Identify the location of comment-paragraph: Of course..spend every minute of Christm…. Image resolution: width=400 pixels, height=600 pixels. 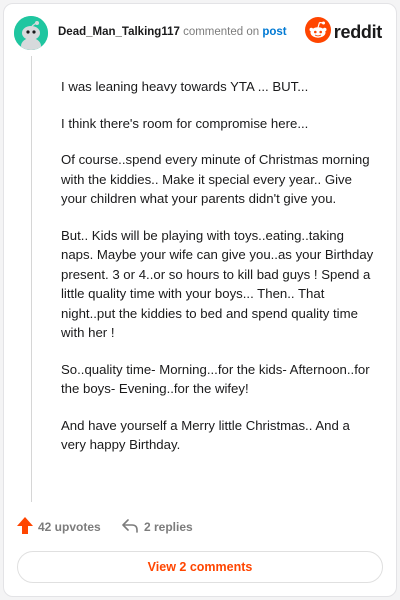
(215, 179).